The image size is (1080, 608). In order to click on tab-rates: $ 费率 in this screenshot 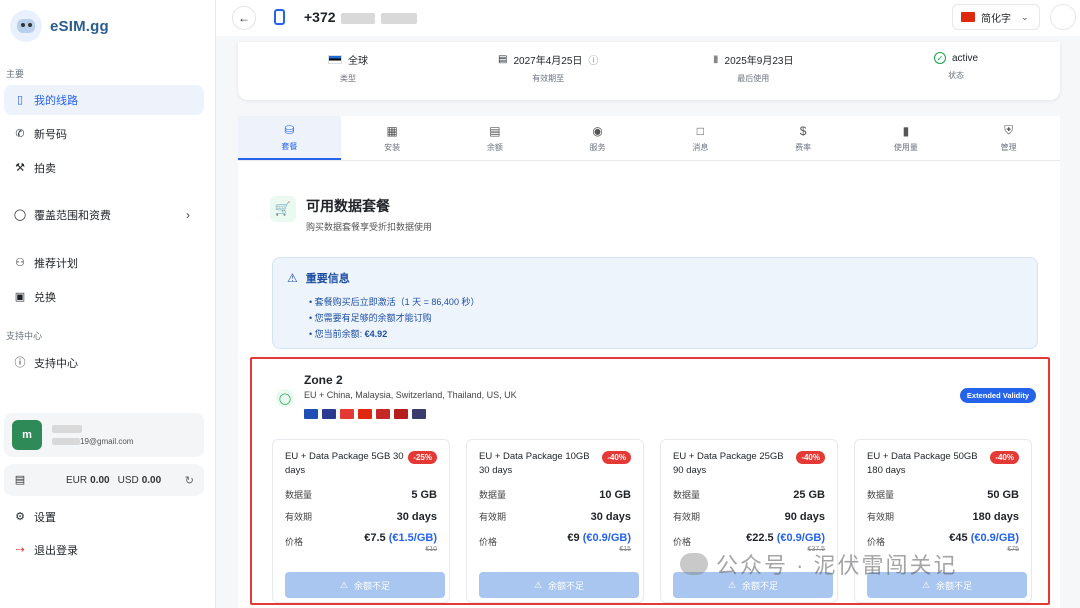, I will do `click(803, 138)`.